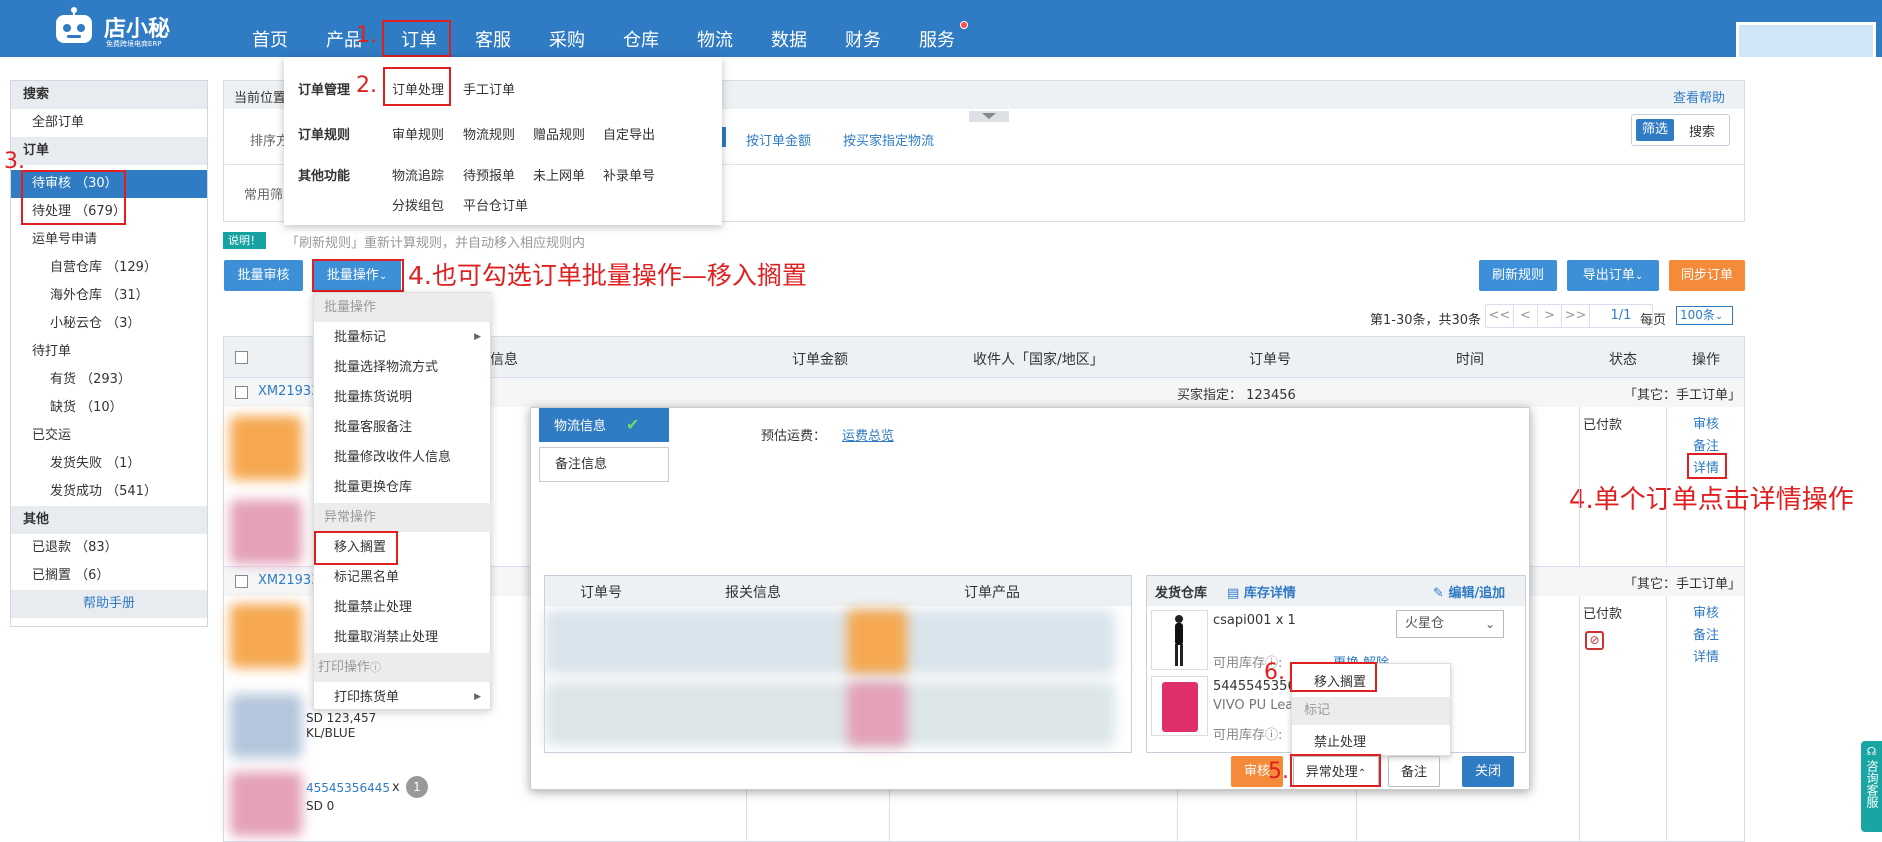  Describe the element at coordinates (1707, 275) in the screenshot. I see `sync-orders-button: 同步订单` at that location.